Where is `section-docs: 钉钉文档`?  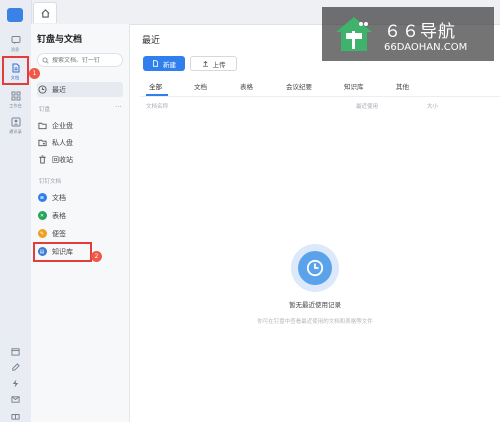 section-docs: 钉钉文档 is located at coordinates (50, 182).